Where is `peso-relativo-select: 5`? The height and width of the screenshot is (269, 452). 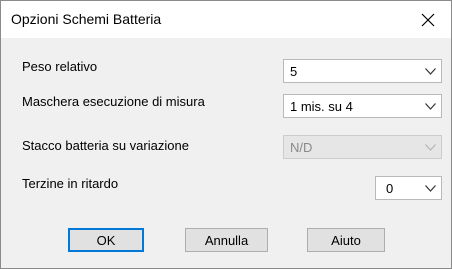 peso-relativo-select: 5 is located at coordinates (362, 71).